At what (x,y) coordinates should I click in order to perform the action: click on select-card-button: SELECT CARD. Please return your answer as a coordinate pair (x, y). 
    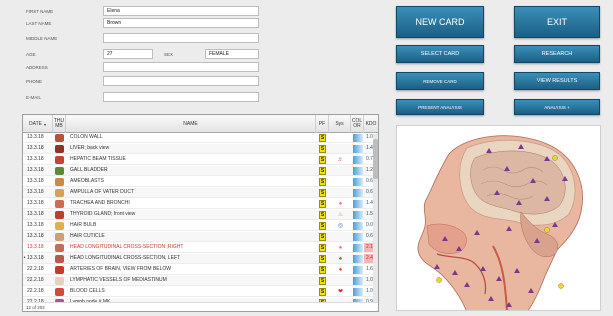
    Looking at the image, I should click on (440, 54).